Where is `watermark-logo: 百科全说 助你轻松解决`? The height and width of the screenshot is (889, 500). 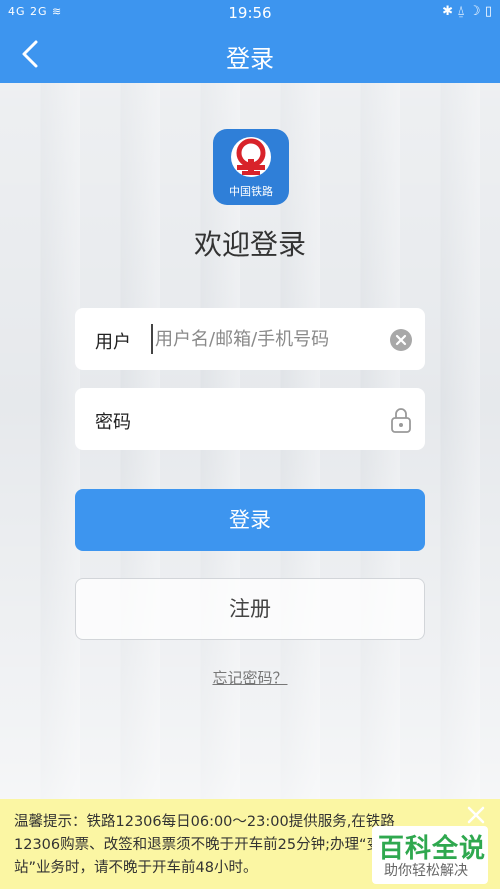
watermark-logo: 百科全说 助你轻松解决 is located at coordinates (430, 855).